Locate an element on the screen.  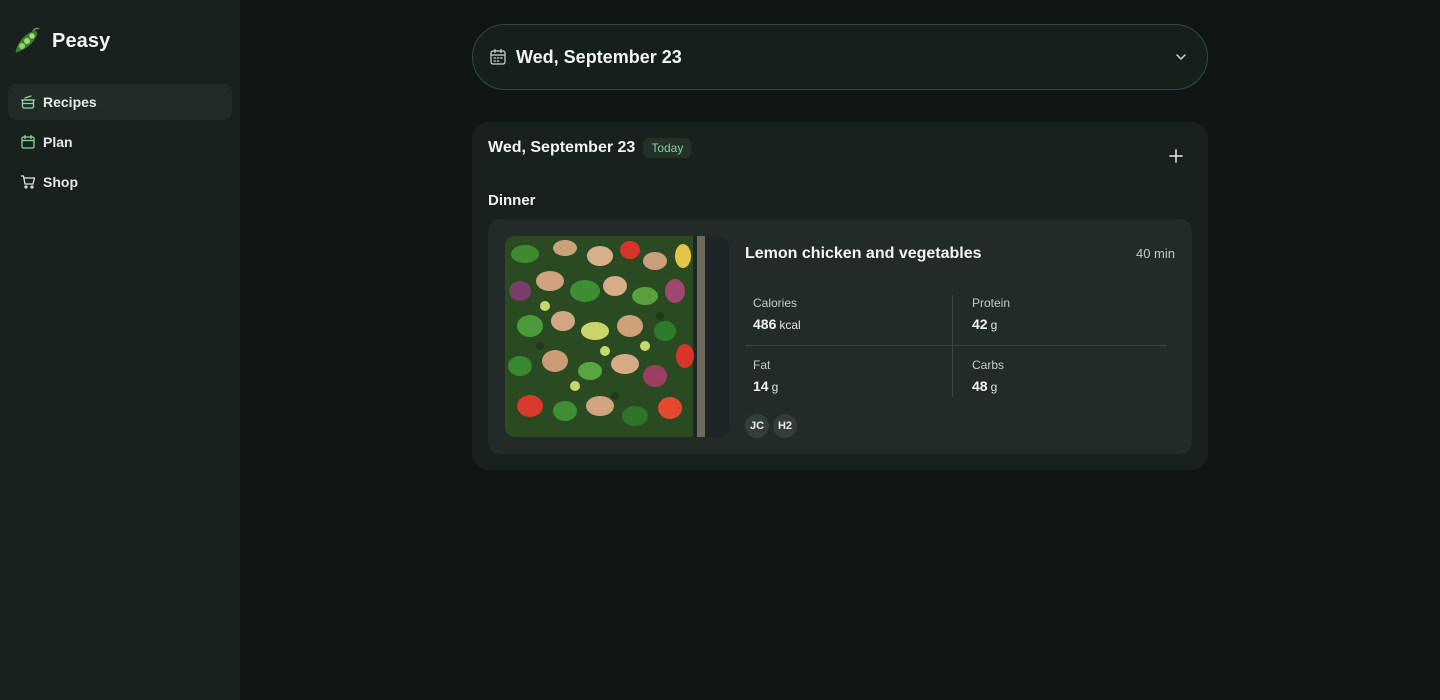
avatar: JC is located at coordinates (757, 426).